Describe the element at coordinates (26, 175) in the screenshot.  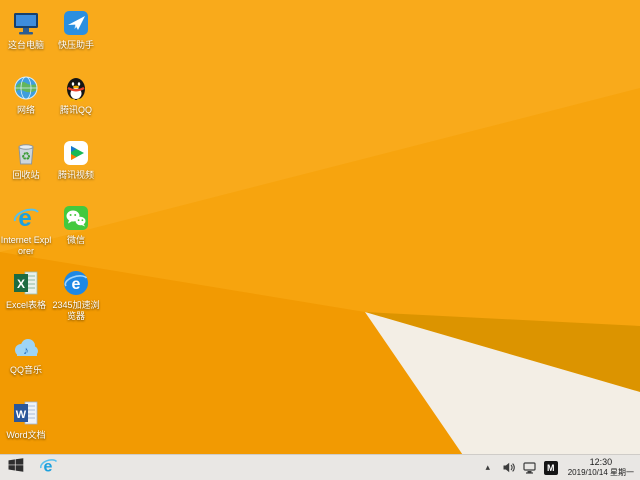
I see `desktop-icon-label: 回收站` at that location.